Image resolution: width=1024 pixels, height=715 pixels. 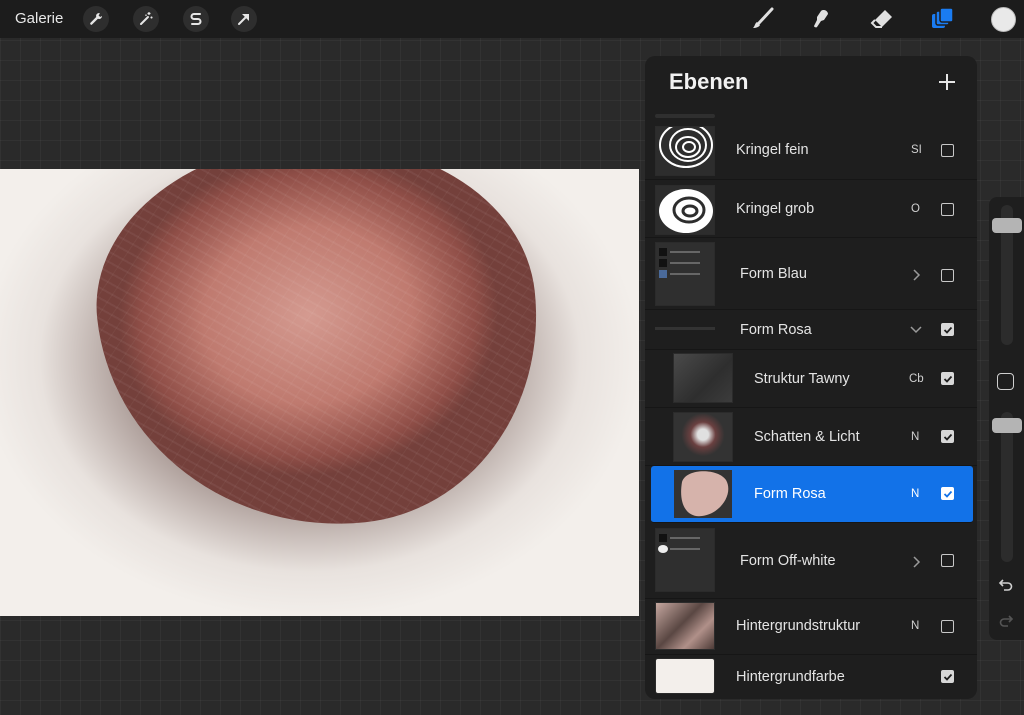 What do you see at coordinates (1006, 623) in the screenshot?
I see `redo-icon` at bounding box center [1006, 623].